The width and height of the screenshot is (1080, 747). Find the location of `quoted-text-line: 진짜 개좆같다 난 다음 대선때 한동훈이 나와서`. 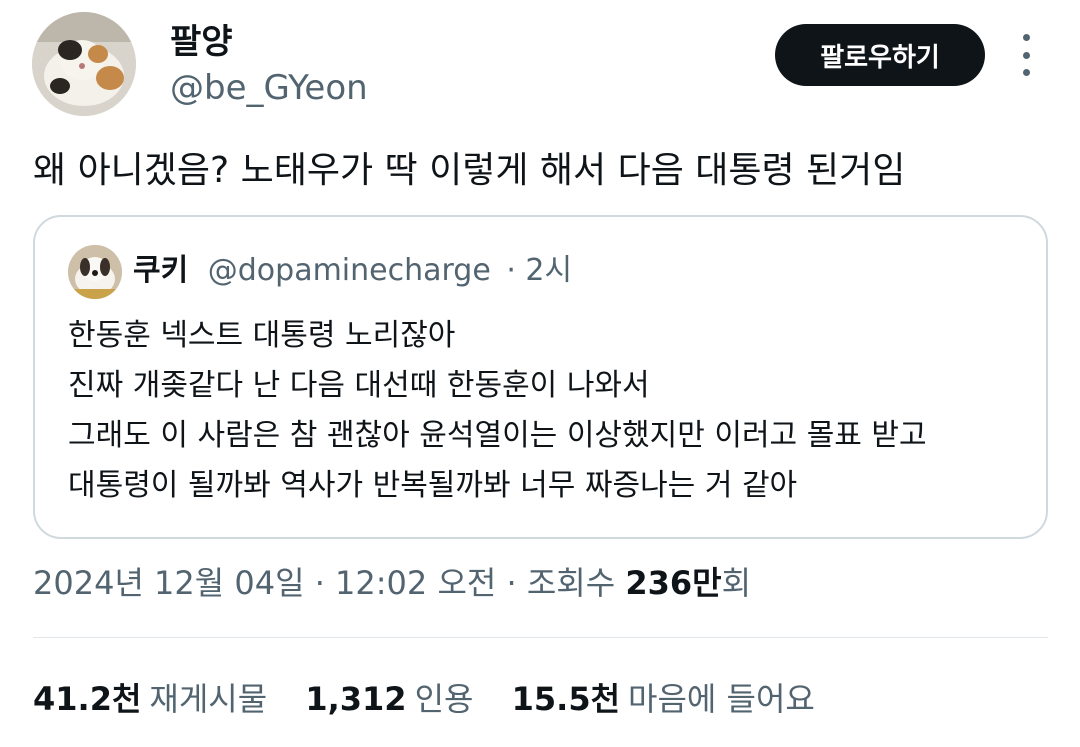

quoted-text-line: 진짜 개좆같다 난 다음 대선때 한동훈이 나와서 is located at coordinates (359, 385).